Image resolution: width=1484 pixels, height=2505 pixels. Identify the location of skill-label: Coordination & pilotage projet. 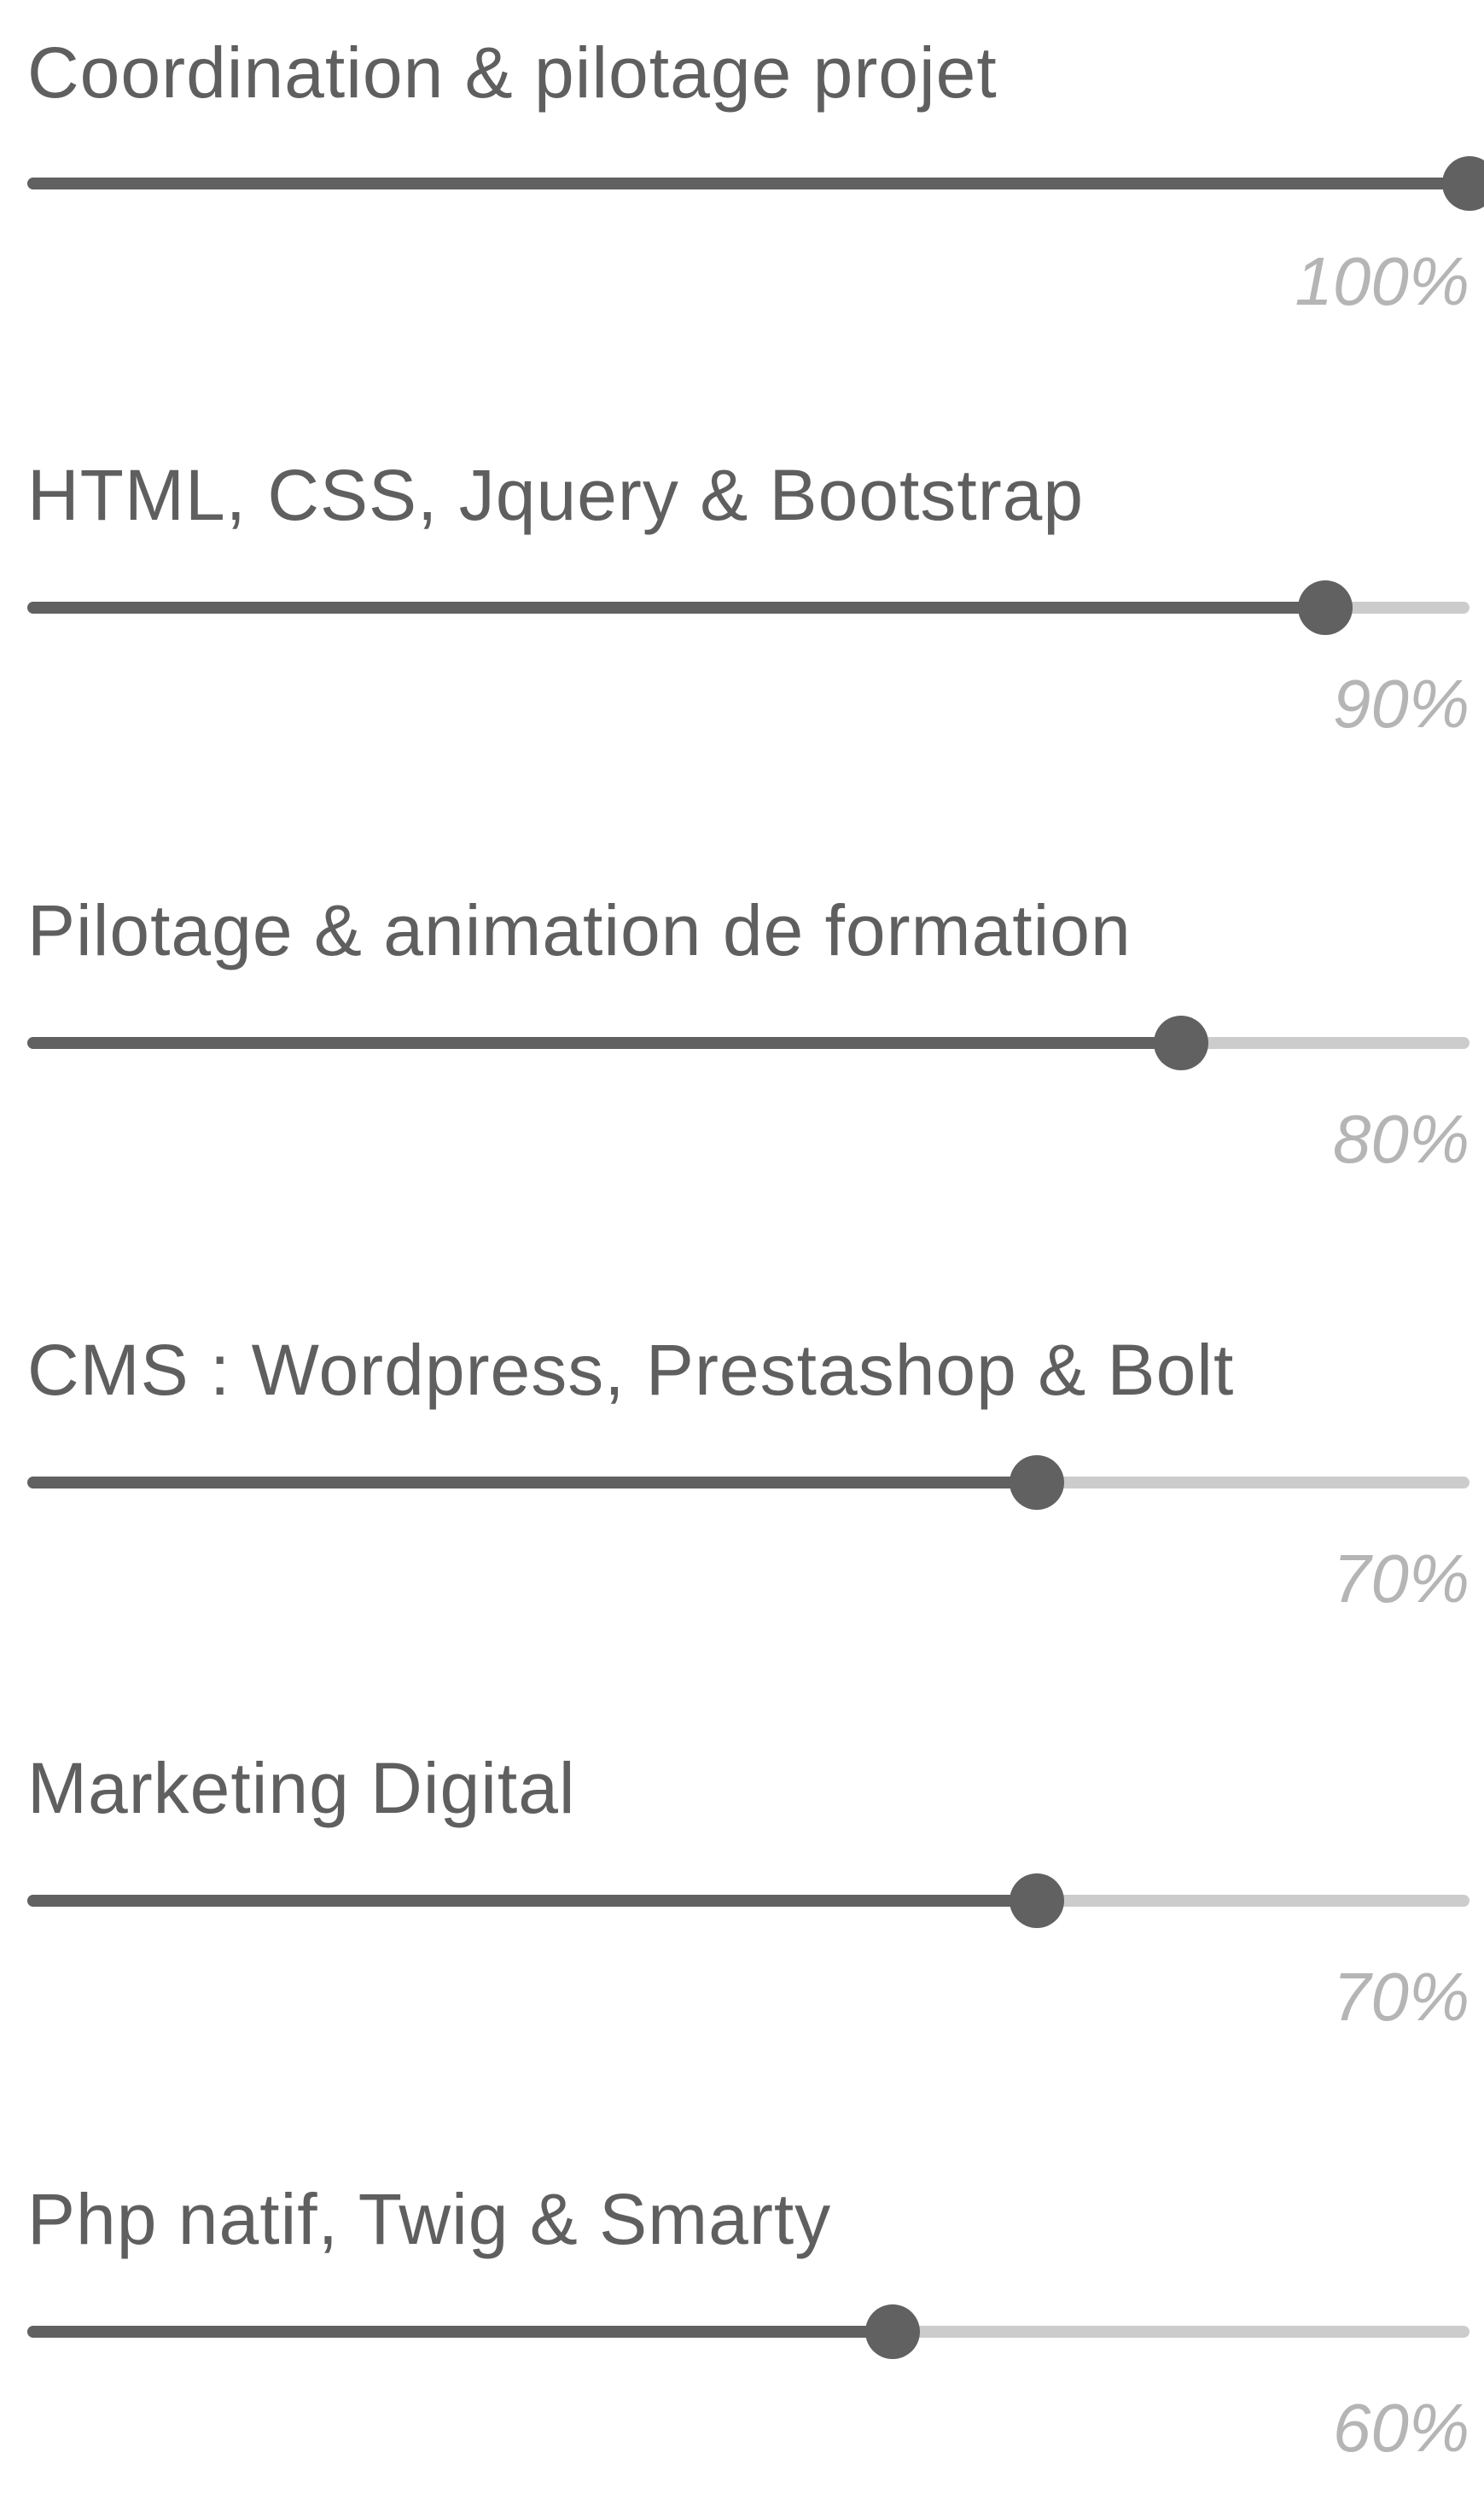
(512, 72).